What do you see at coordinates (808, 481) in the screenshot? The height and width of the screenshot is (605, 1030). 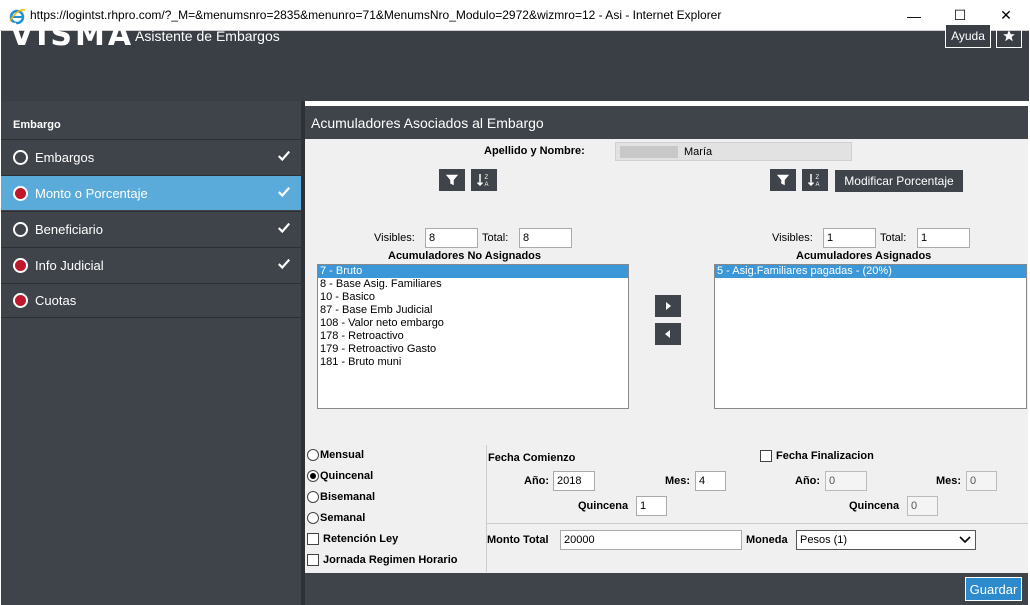 I see `end-year-label: Año:` at bounding box center [808, 481].